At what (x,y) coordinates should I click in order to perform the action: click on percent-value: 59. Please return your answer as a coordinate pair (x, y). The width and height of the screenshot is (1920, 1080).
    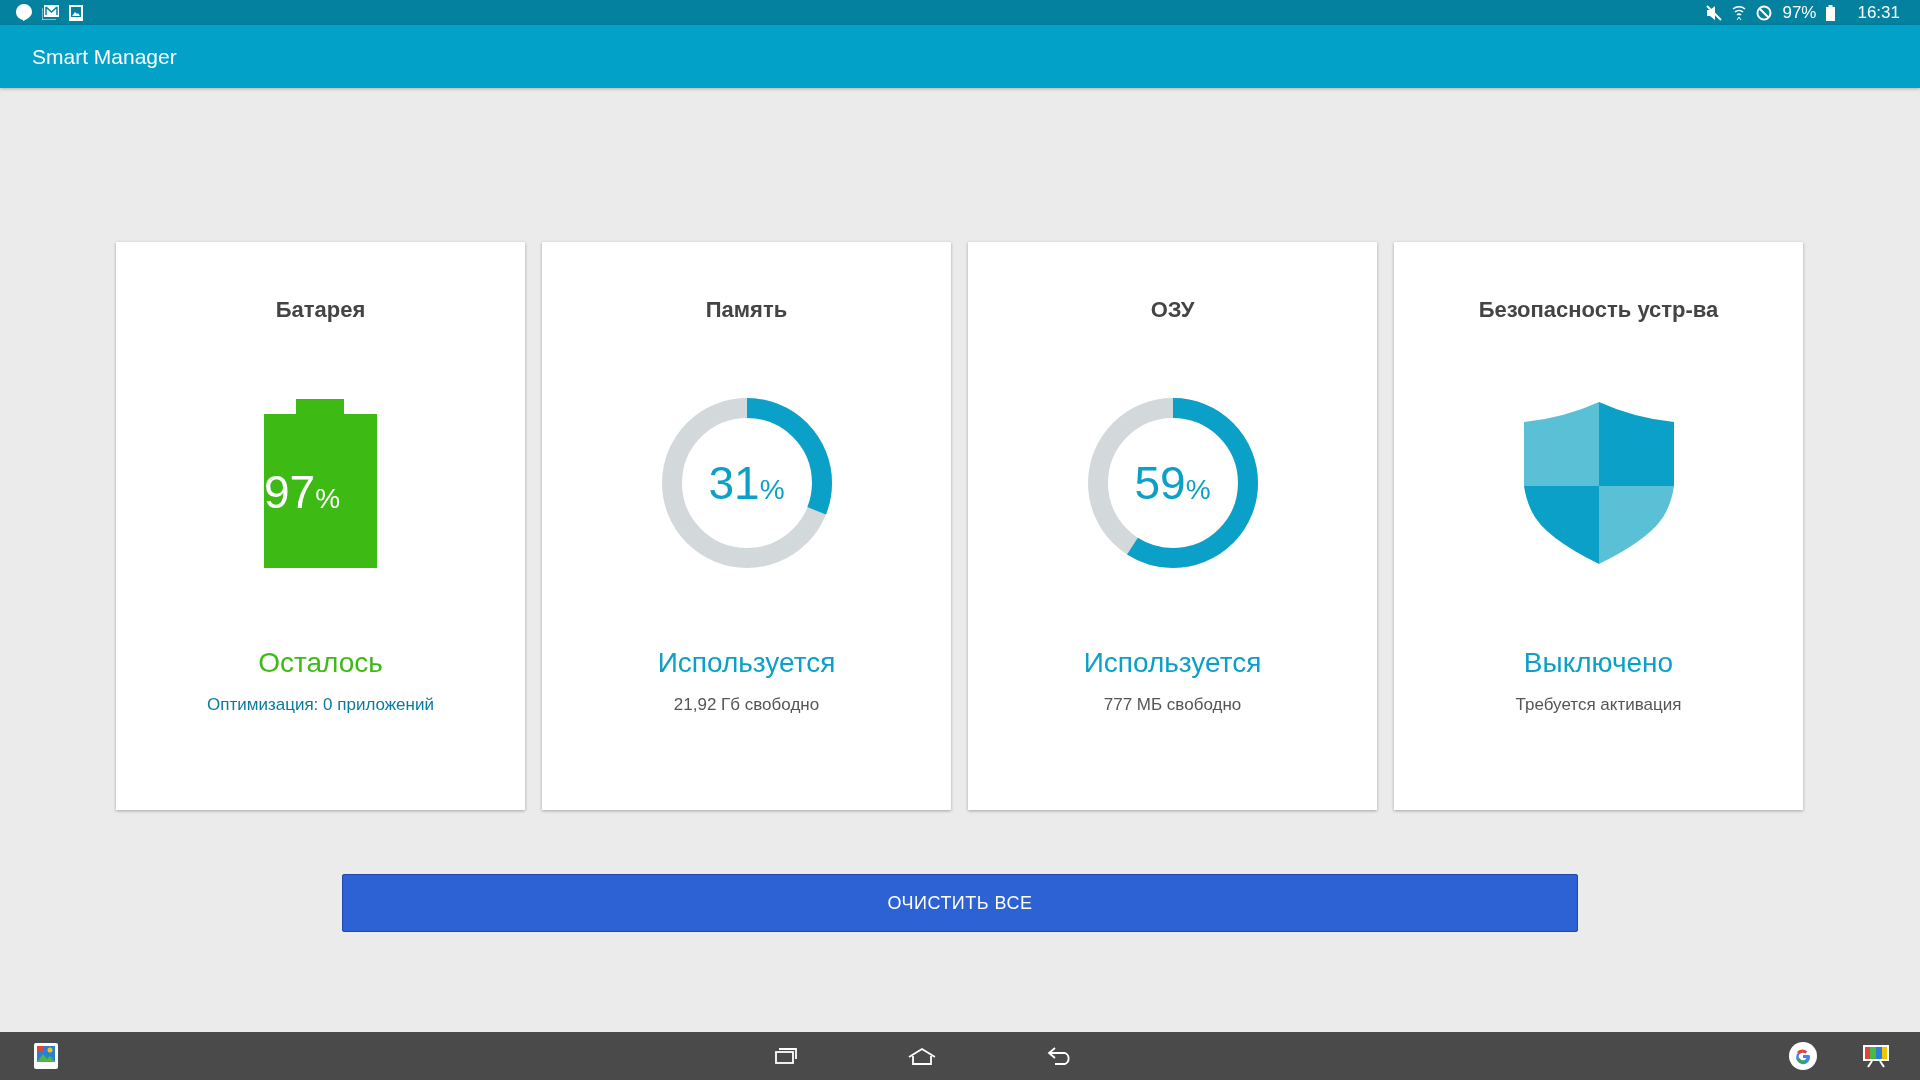
    Looking at the image, I should click on (1160, 483).